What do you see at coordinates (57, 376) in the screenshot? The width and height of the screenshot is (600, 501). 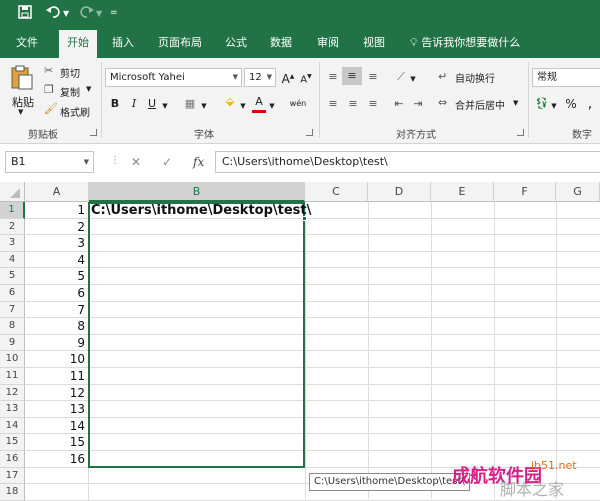 I see `cell: 11` at bounding box center [57, 376].